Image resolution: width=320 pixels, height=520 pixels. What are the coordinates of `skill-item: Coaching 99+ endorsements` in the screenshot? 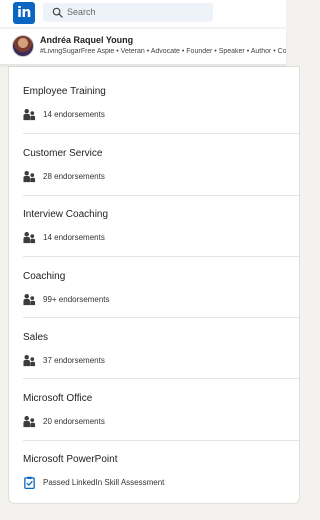 It's located at (154, 287).